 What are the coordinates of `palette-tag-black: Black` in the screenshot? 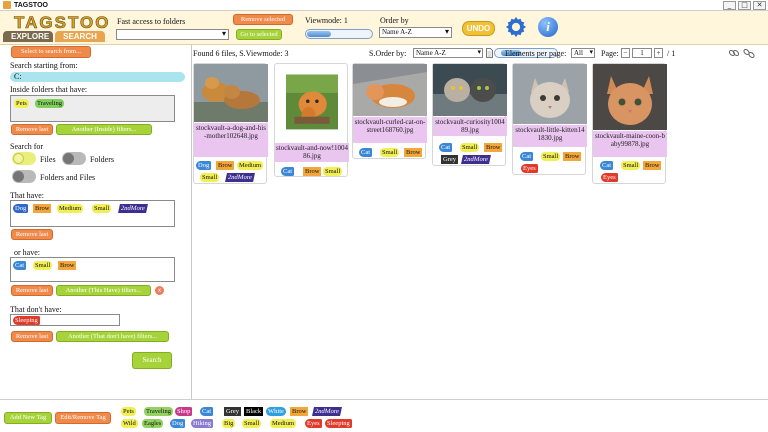 It's located at (254, 411).